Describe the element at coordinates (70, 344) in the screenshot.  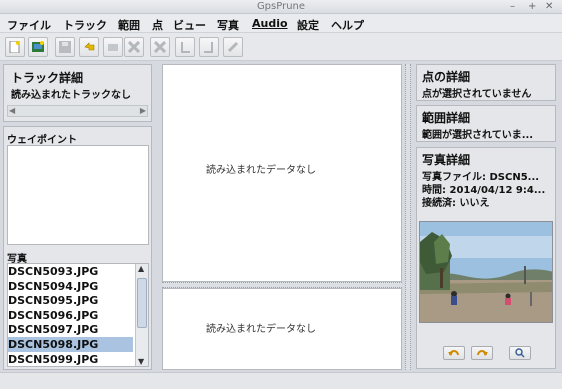
I see `photo-list-item: DSCN5098.JPG` at that location.